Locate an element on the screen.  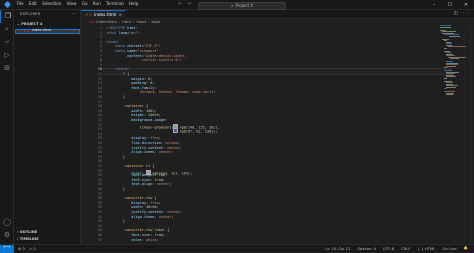
editor-actions: ◫··· is located at coordinates (461, 14).